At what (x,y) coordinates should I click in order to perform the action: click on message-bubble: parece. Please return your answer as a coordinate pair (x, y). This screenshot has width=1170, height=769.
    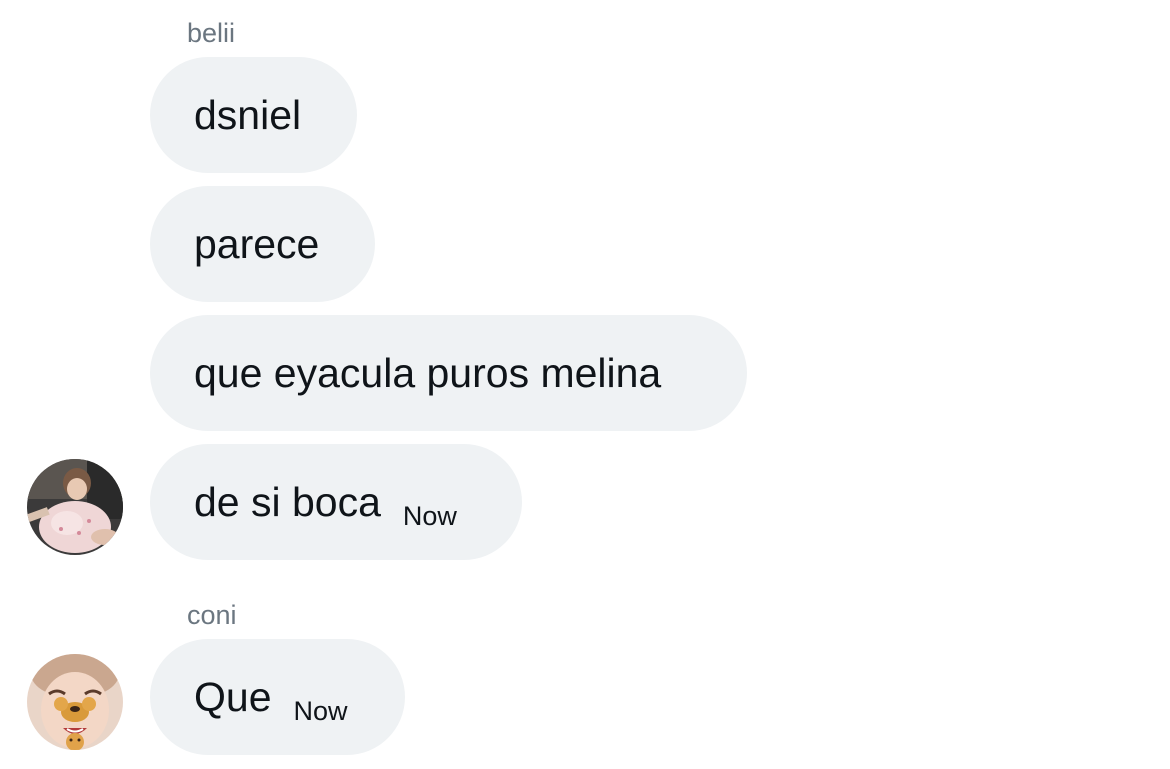
    Looking at the image, I should click on (262, 244).